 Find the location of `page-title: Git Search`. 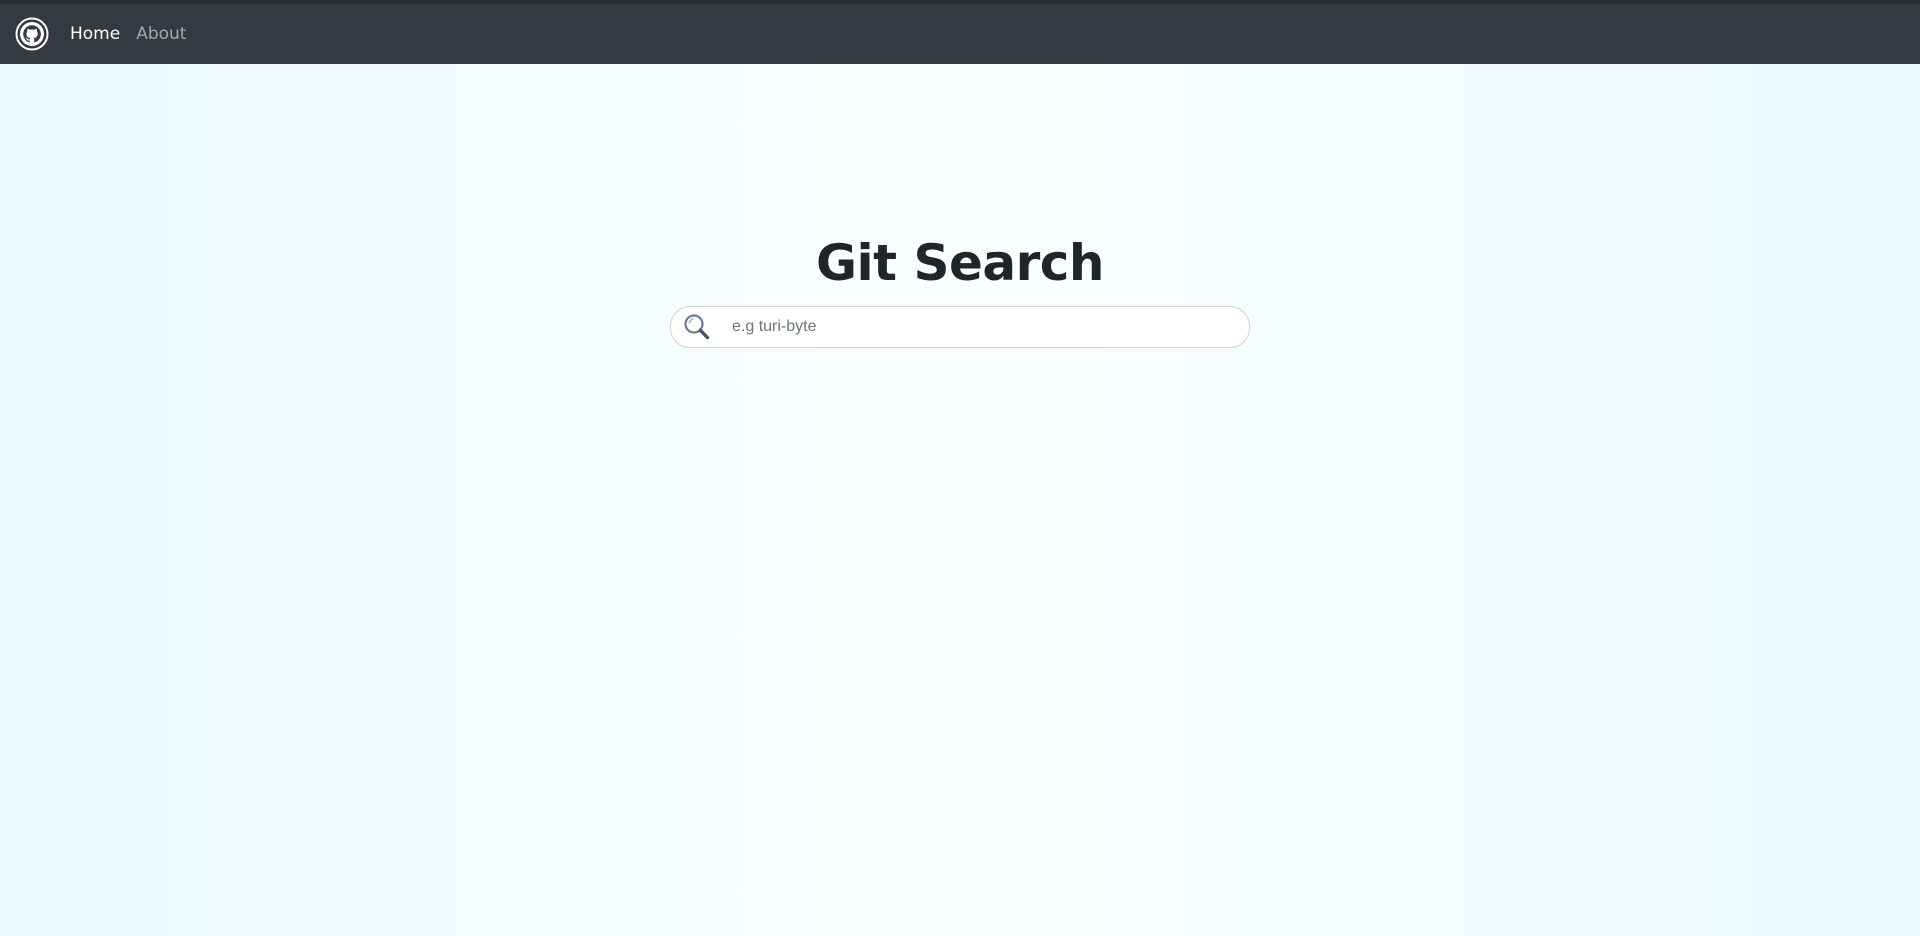

page-title: Git Search is located at coordinates (960, 263).